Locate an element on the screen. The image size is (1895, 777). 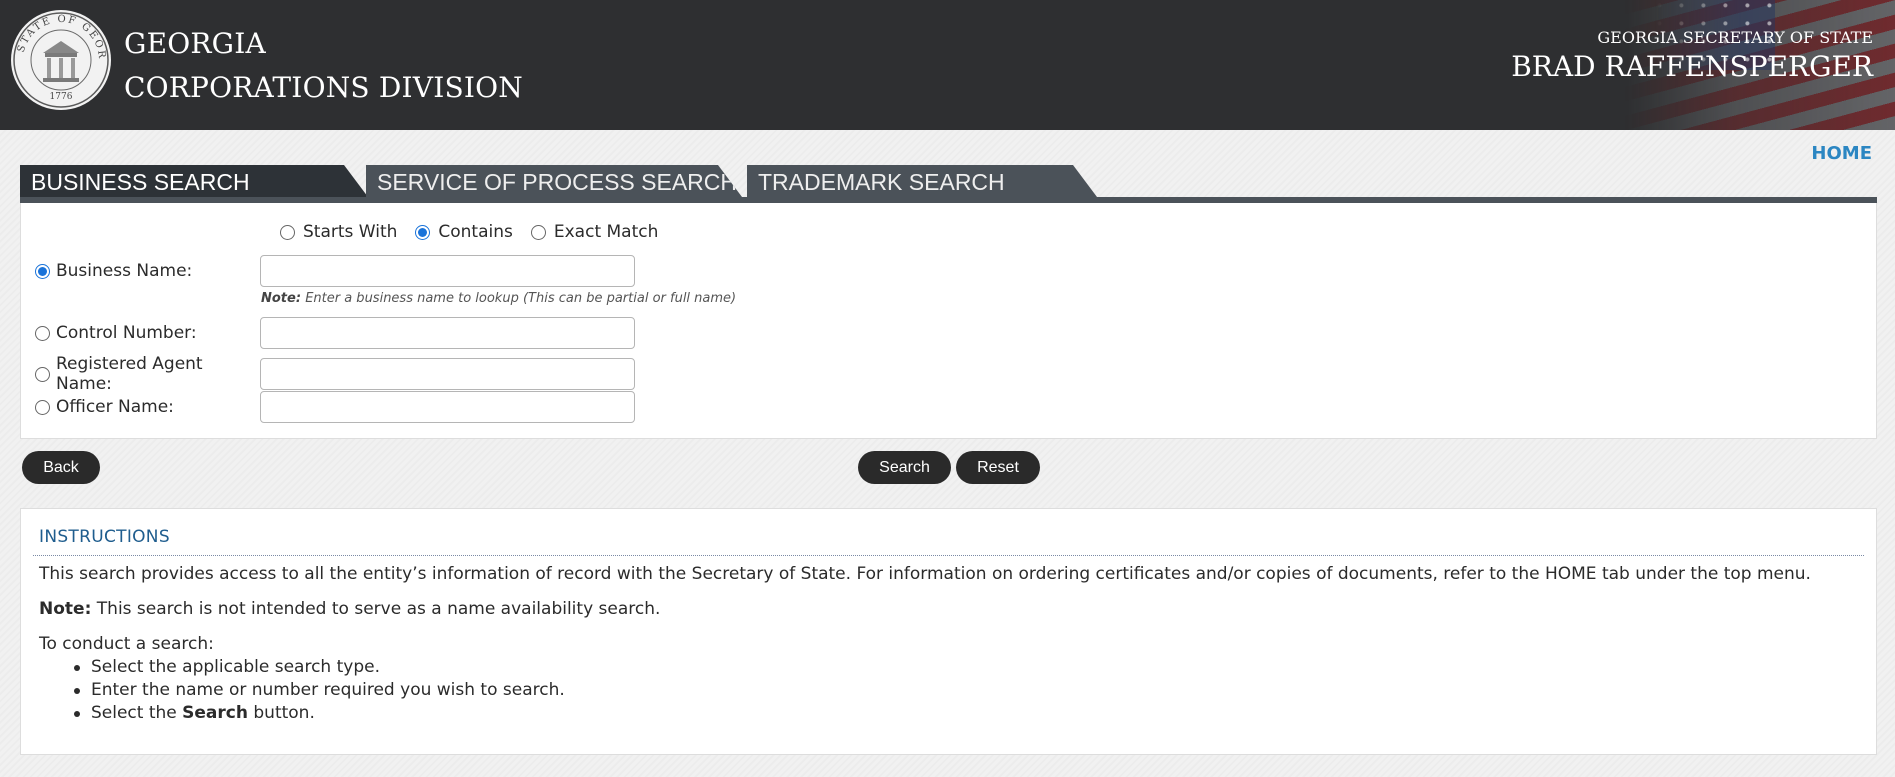
step3-bold: Search is located at coordinates (215, 713).